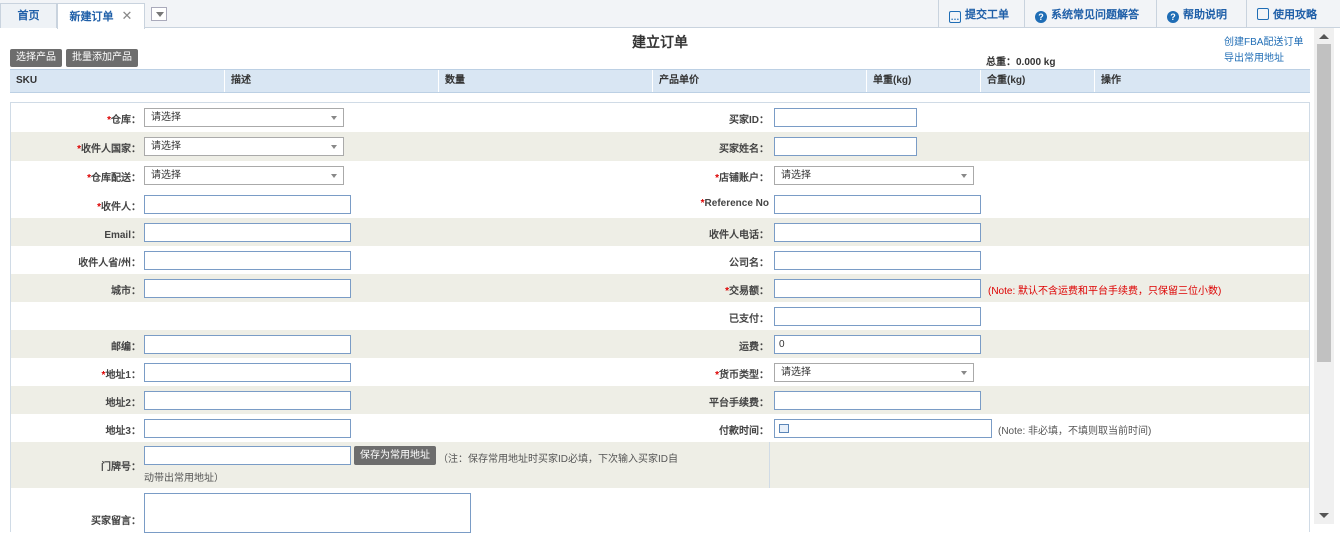 The width and height of the screenshot is (1340, 533). I want to click on form-row: Email： 收件人电话：, so click(660, 232).